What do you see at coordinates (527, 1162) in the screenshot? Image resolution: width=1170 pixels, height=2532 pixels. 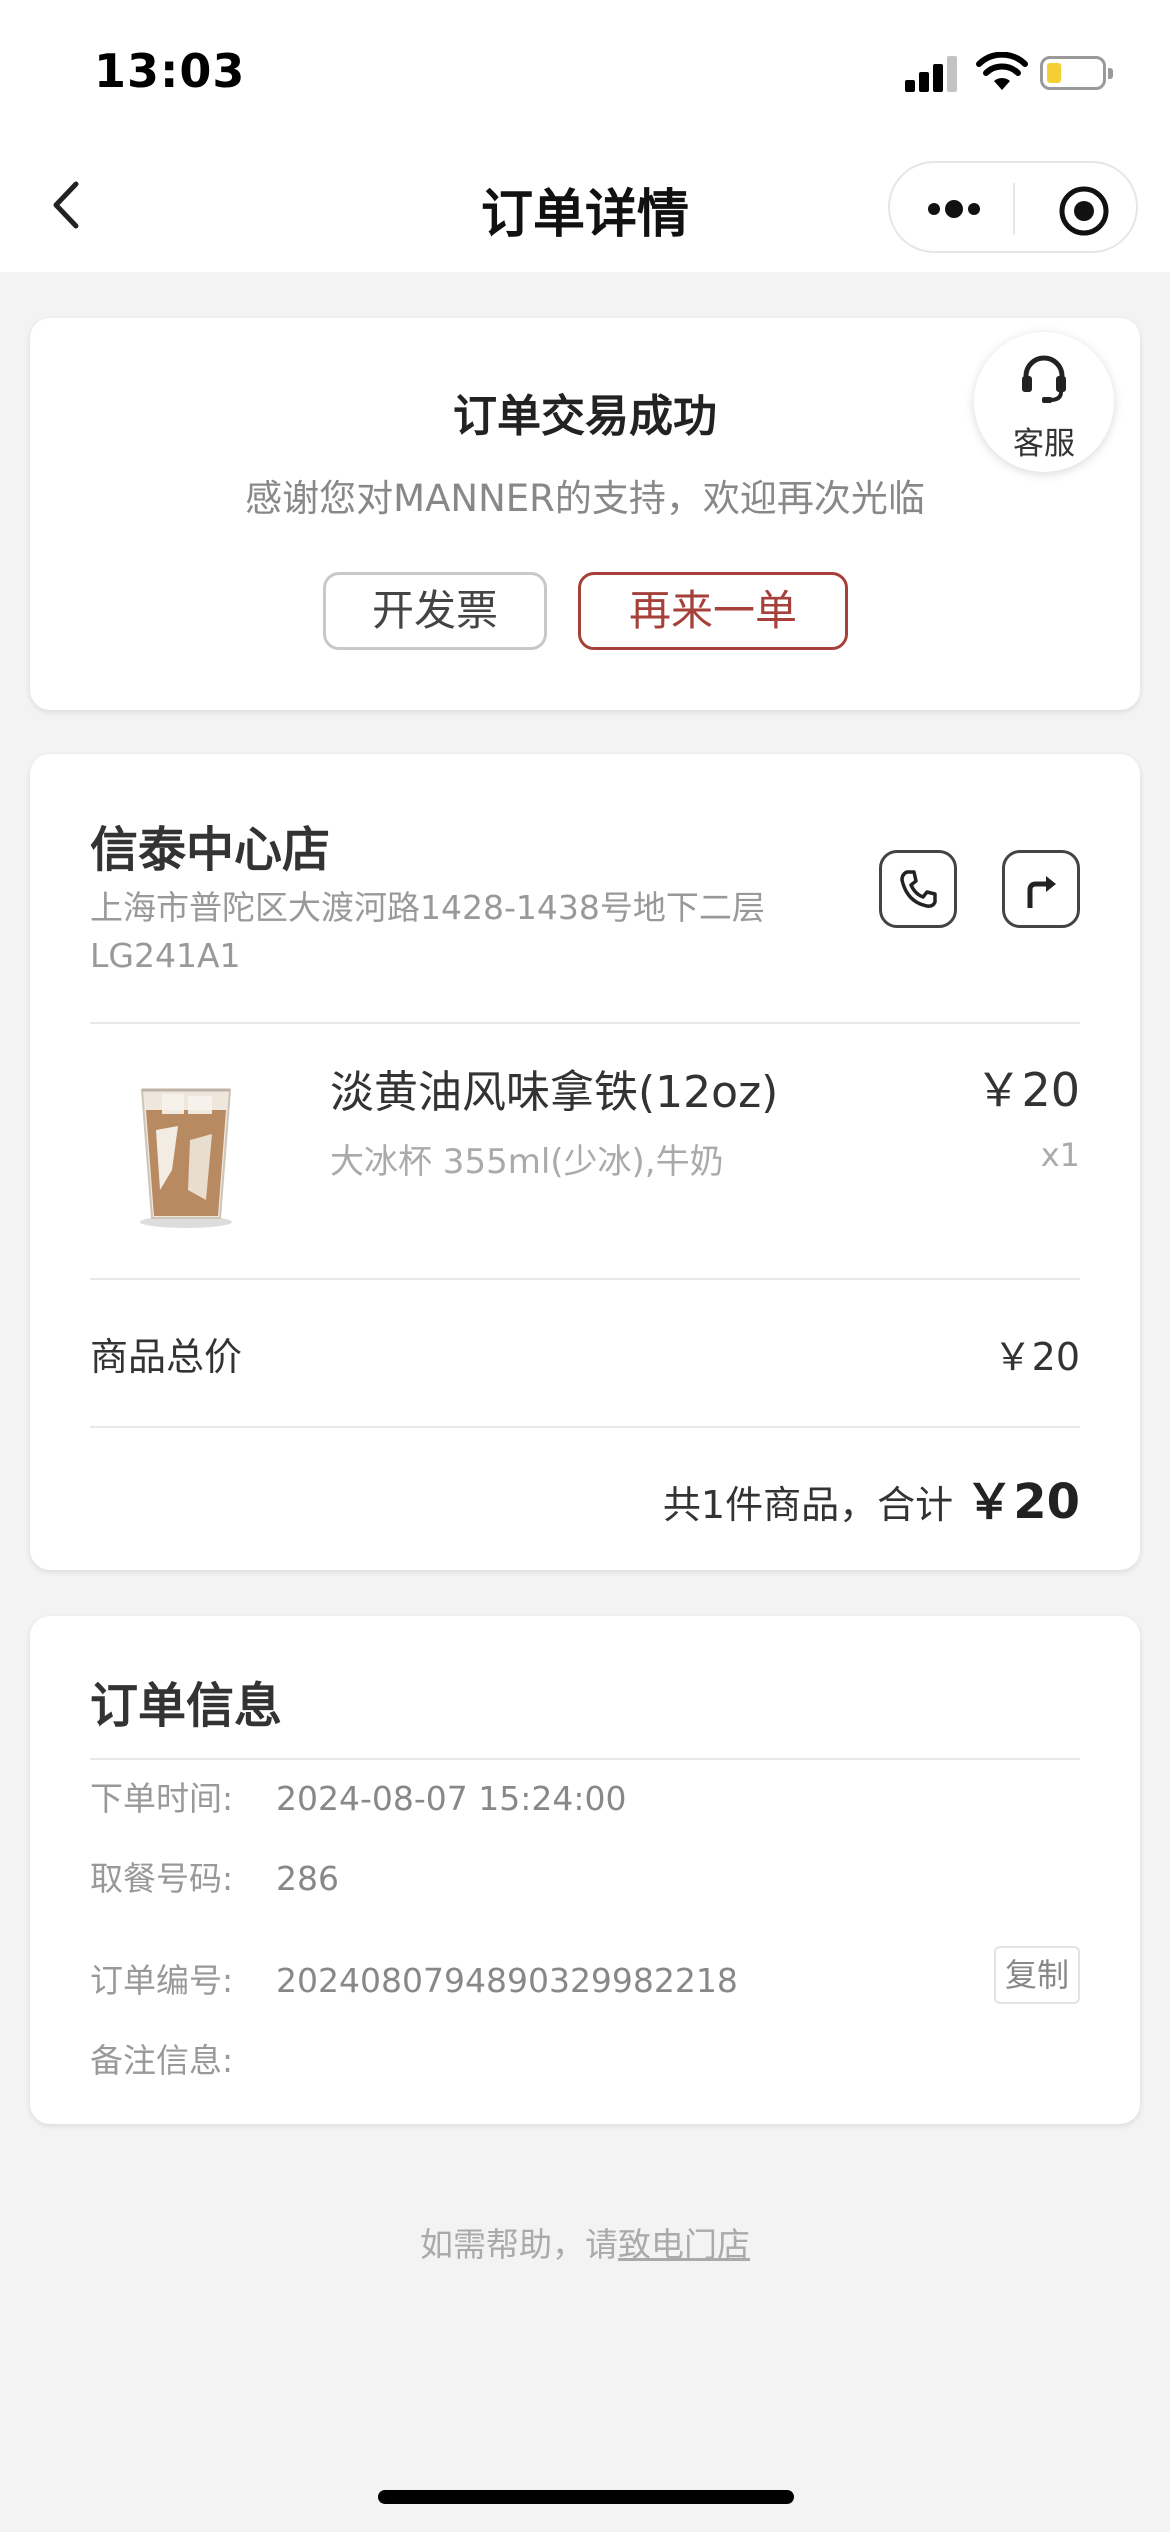 I see `product-spec: 大冰杯 355ml(少冰),牛奶` at bounding box center [527, 1162].